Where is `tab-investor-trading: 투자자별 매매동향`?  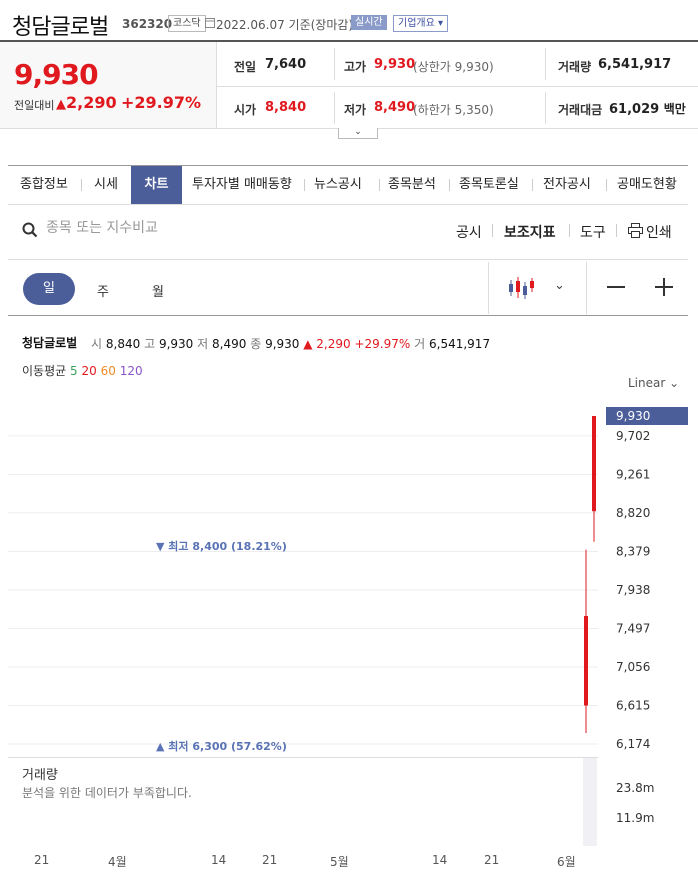 tab-investor-trading: 투자자별 매매동향 is located at coordinates (242, 185).